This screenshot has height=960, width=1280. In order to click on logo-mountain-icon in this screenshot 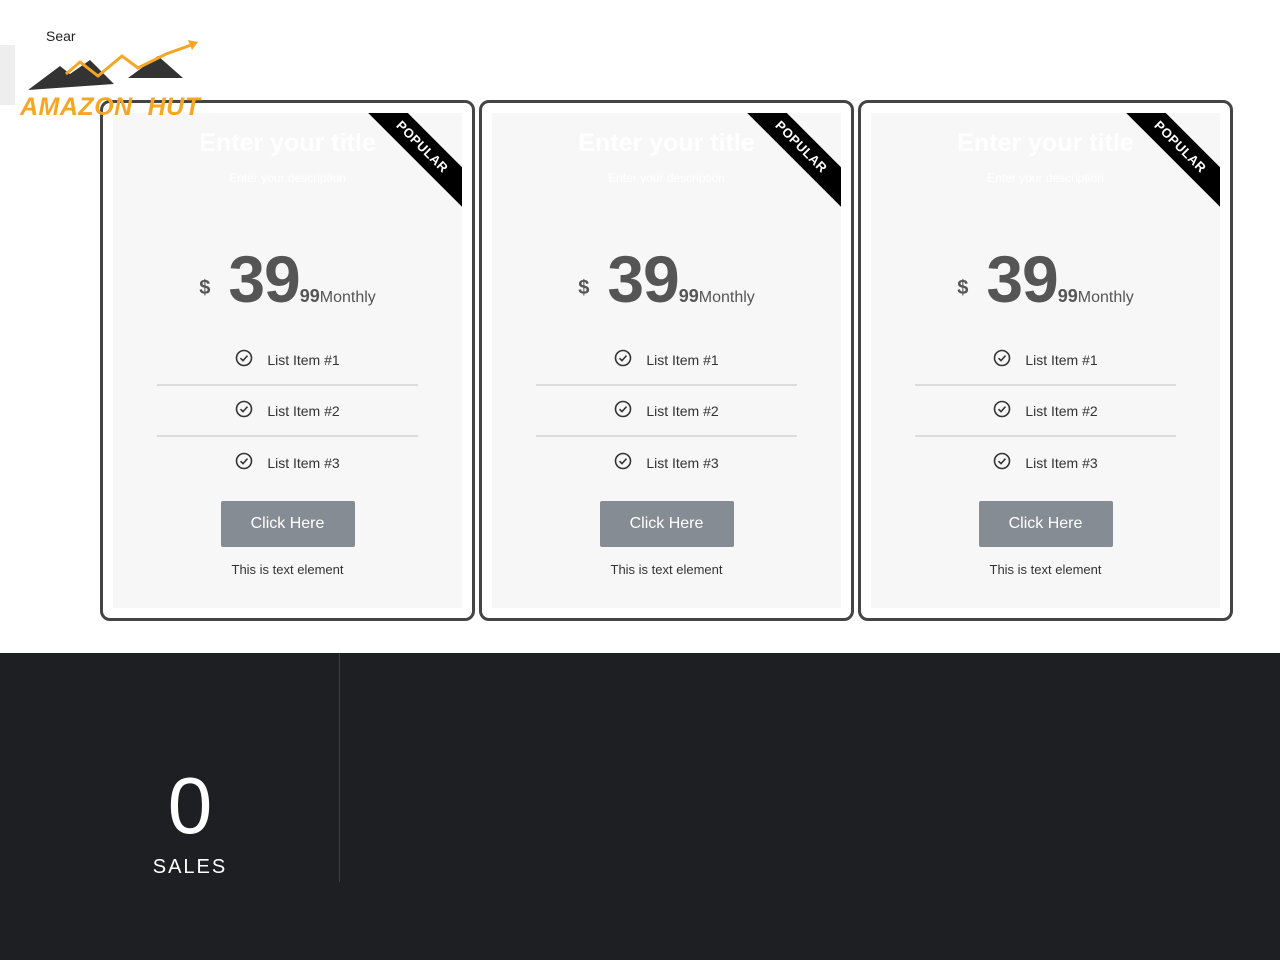, I will do `click(113, 65)`.